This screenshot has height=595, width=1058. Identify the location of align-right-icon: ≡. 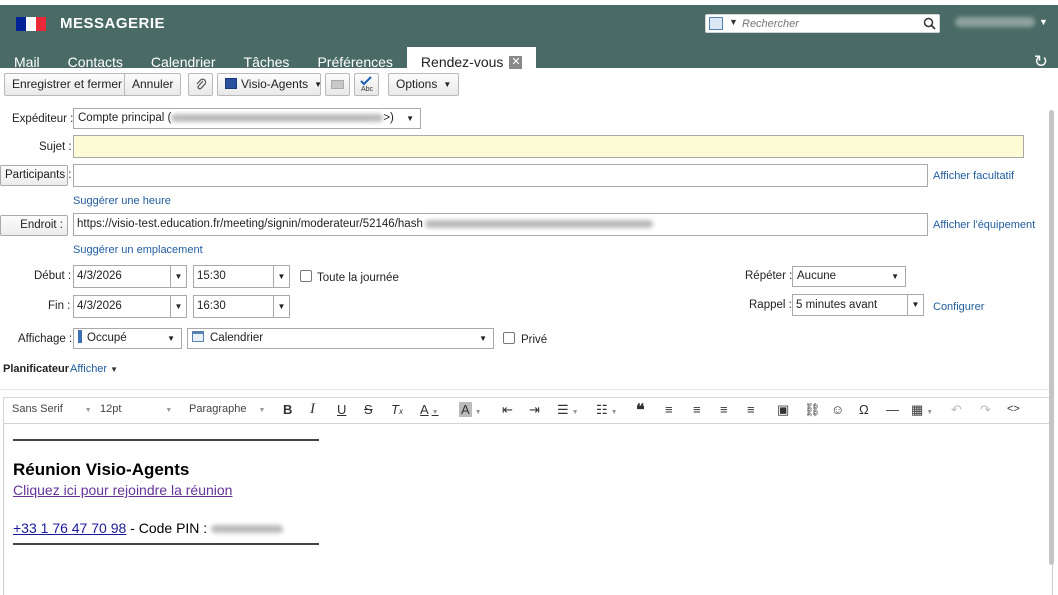
(724, 409).